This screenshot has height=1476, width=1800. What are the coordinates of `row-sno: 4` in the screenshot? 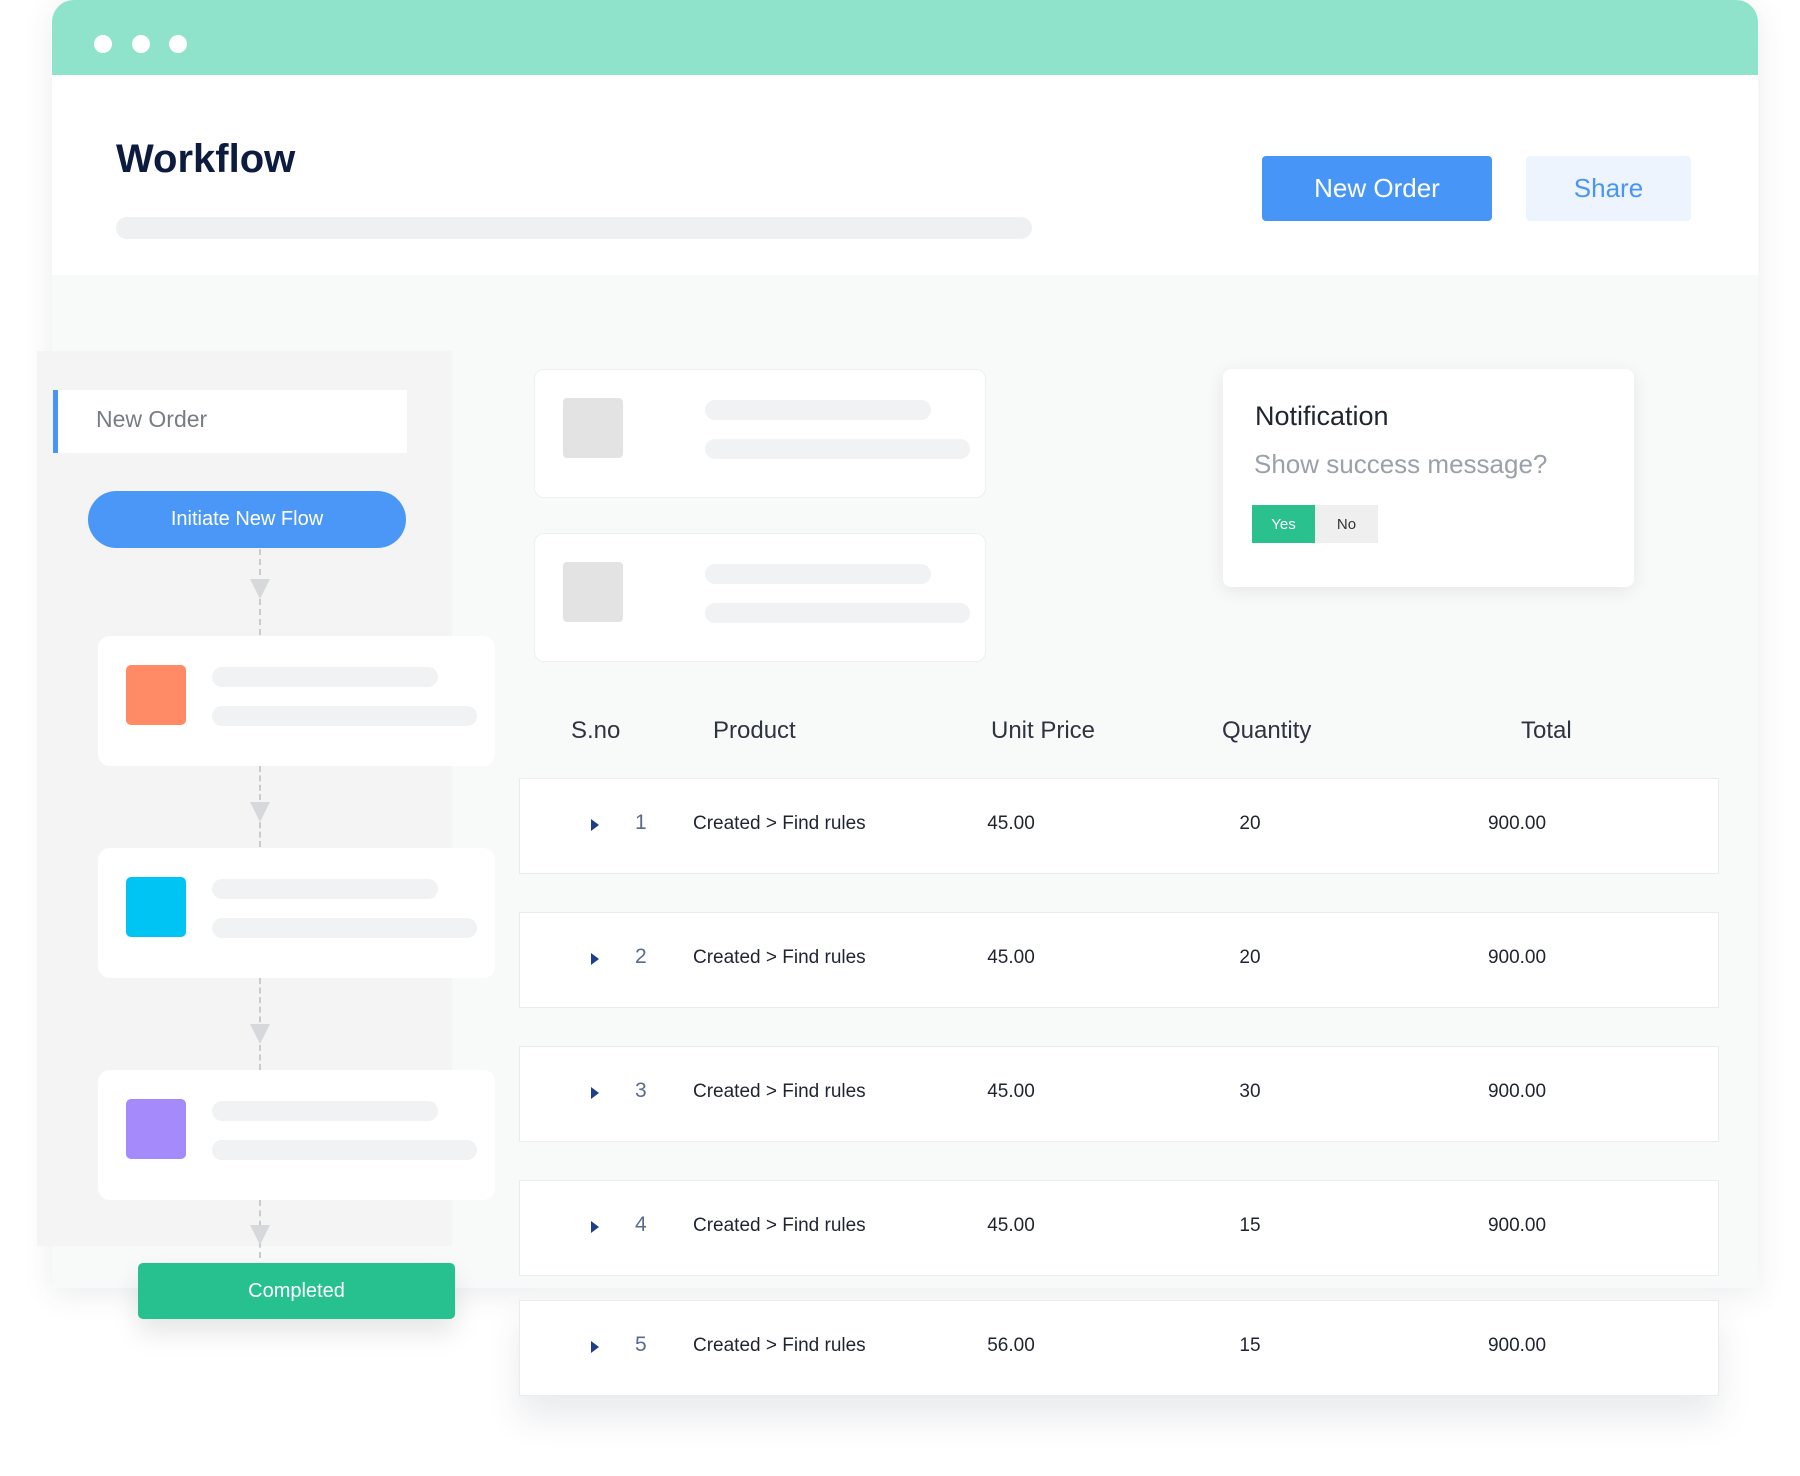 It's located at (641, 1224).